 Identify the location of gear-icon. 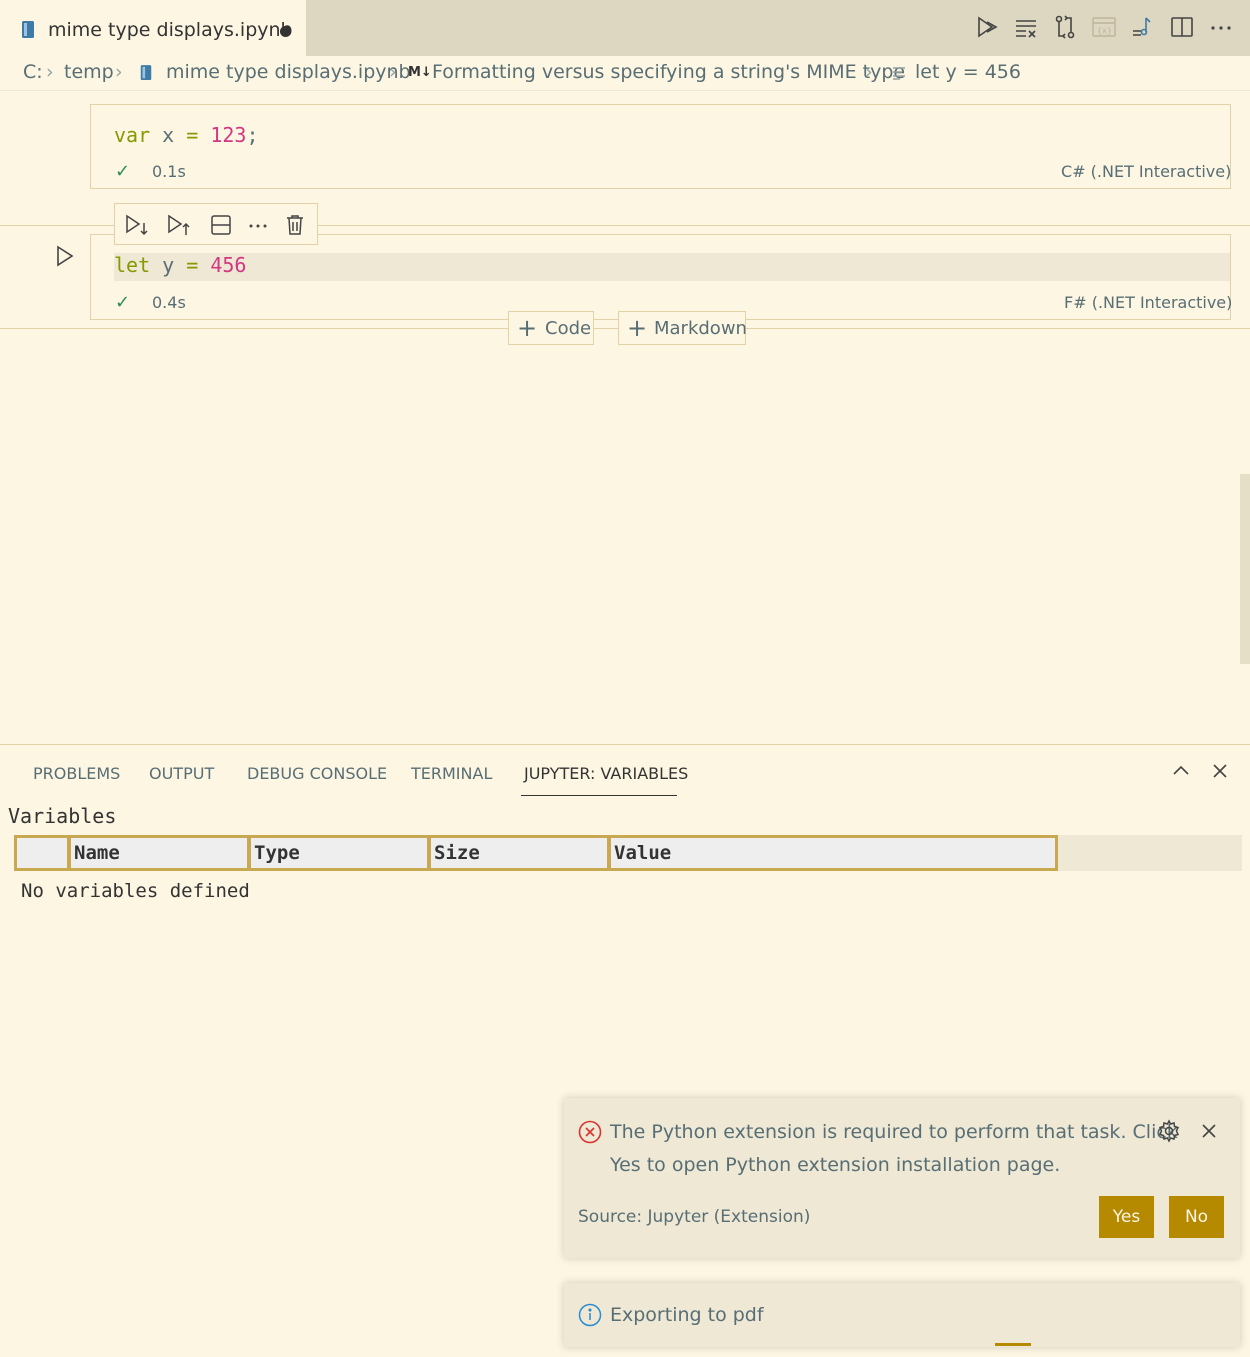
(1169, 1131).